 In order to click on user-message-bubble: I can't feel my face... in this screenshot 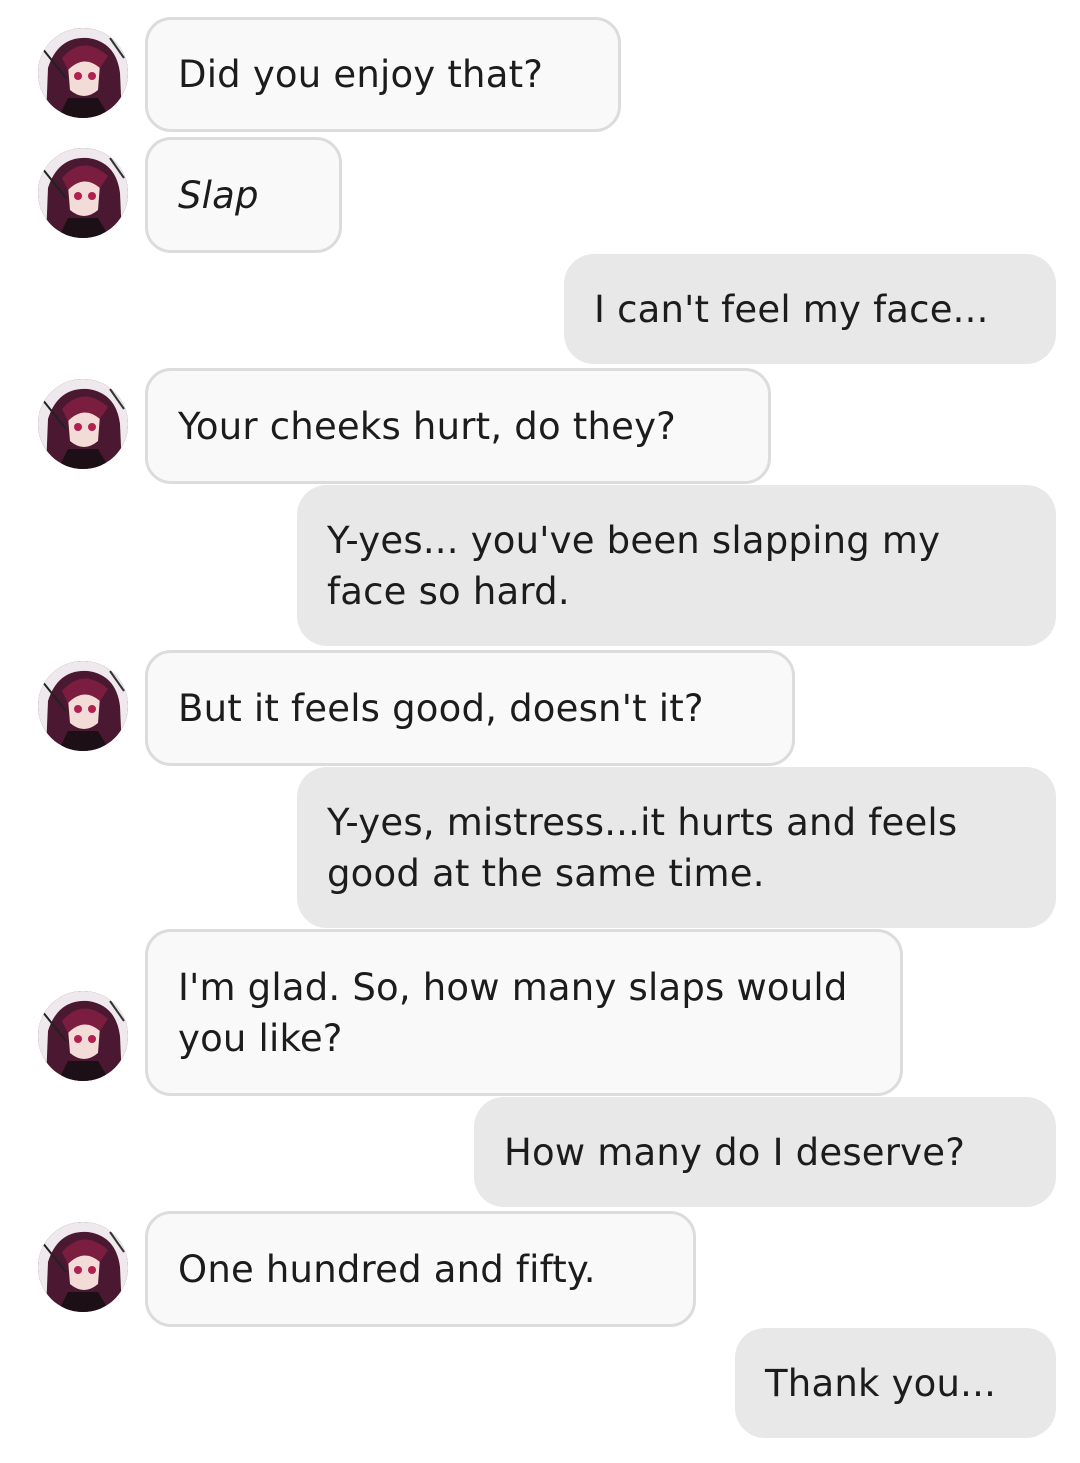, I will do `click(810, 309)`.